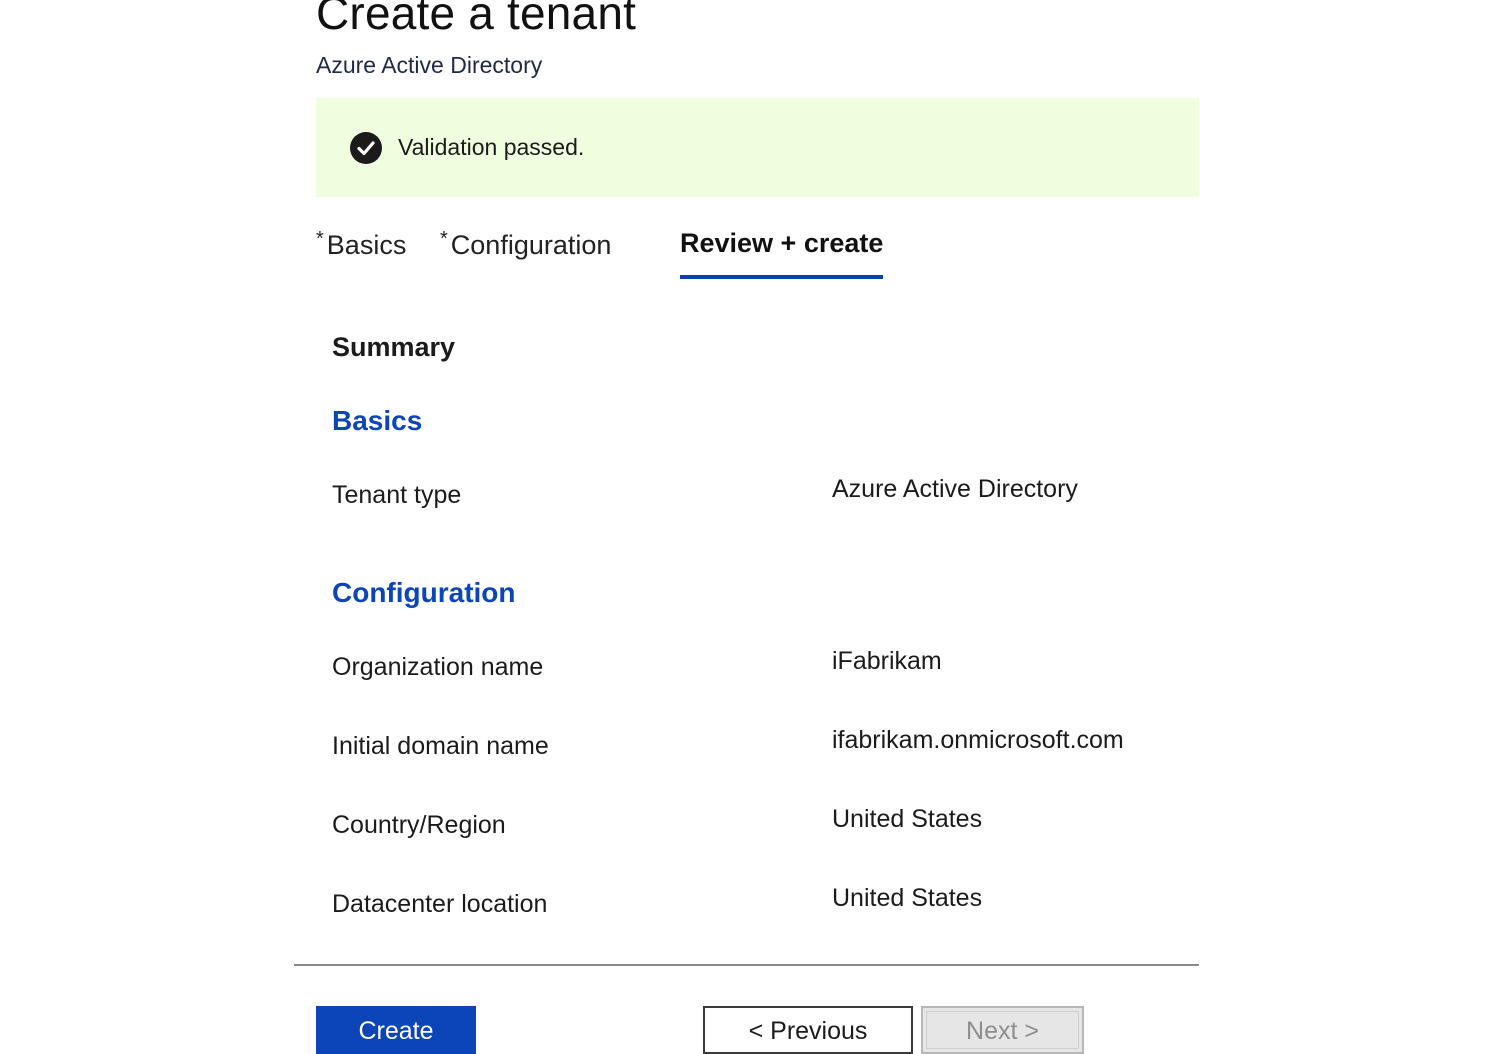 This screenshot has height=1054, width=1492. I want to click on row-value-tenant-type: Azure Active Directory, so click(955, 489).